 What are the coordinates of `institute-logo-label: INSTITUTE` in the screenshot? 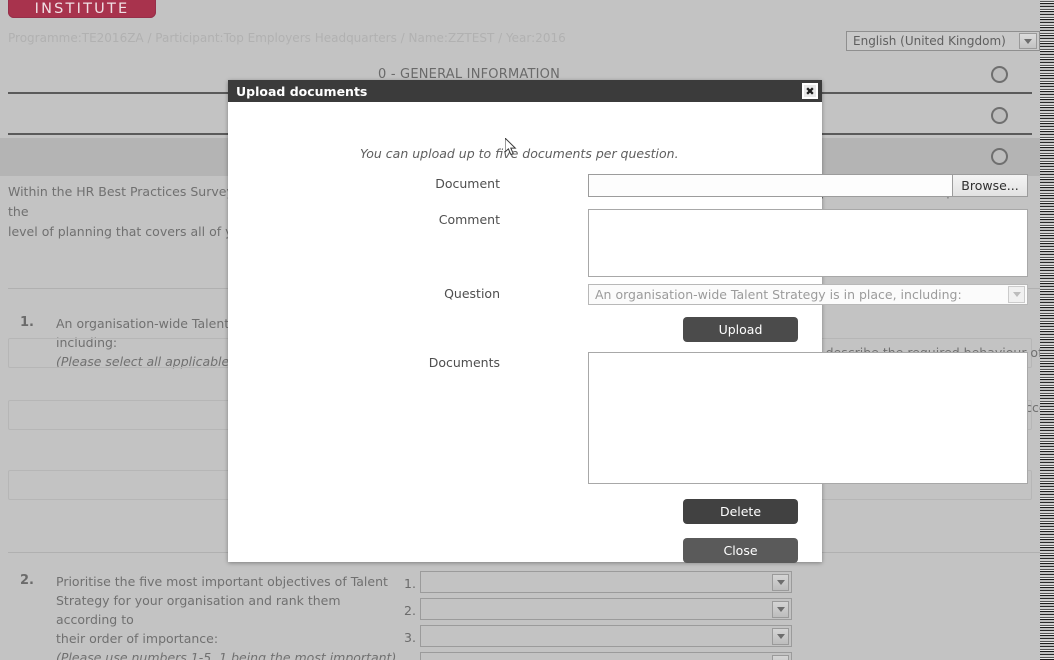 It's located at (82, 9).